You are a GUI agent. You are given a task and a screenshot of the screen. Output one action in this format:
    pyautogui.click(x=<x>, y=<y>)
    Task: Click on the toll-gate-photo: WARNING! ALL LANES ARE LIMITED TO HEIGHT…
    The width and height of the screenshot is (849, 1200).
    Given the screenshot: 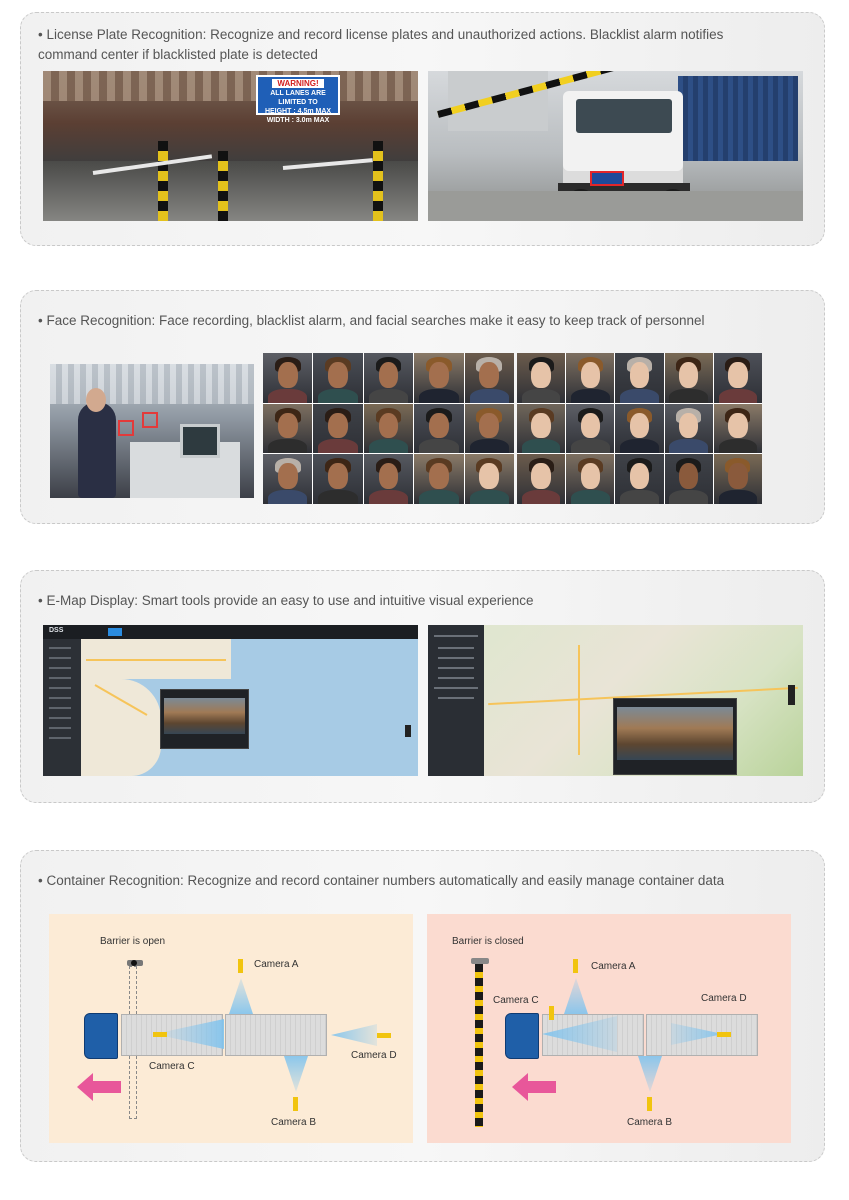 What is the action you would take?
    pyautogui.click(x=230, y=146)
    